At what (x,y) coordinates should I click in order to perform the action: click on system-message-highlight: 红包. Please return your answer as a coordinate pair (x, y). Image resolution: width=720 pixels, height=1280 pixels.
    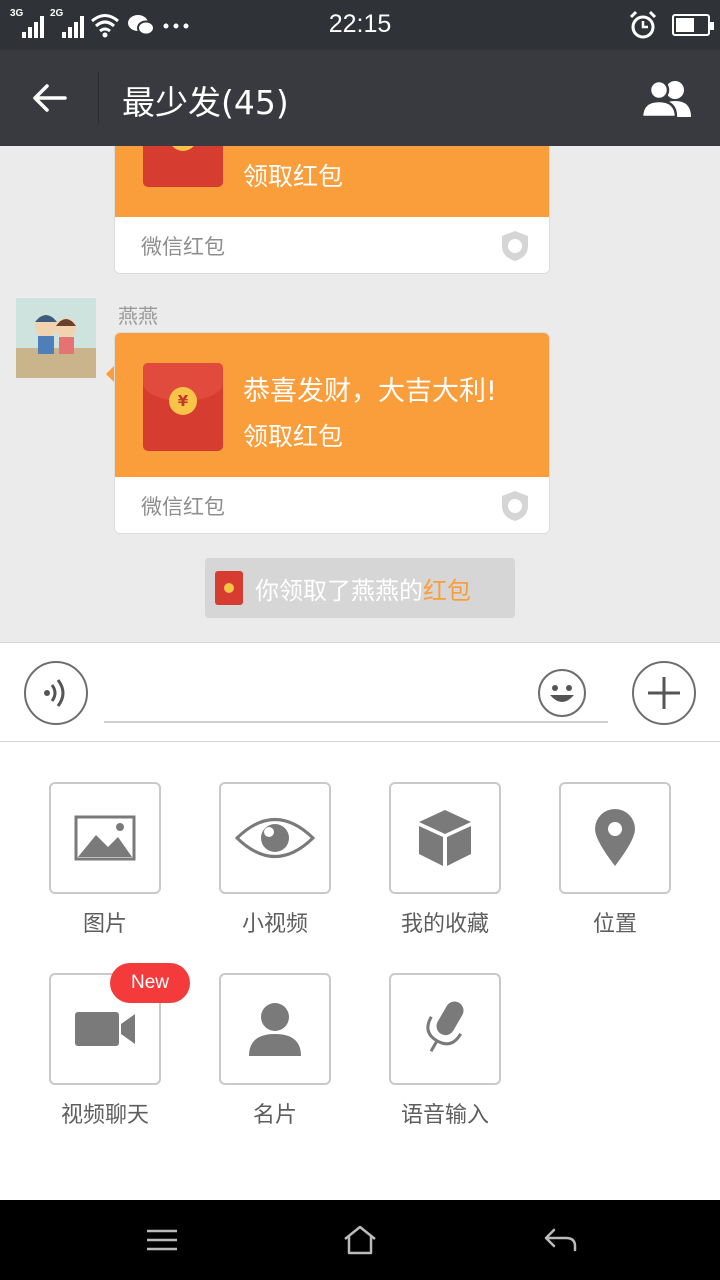
    Looking at the image, I should click on (447, 591).